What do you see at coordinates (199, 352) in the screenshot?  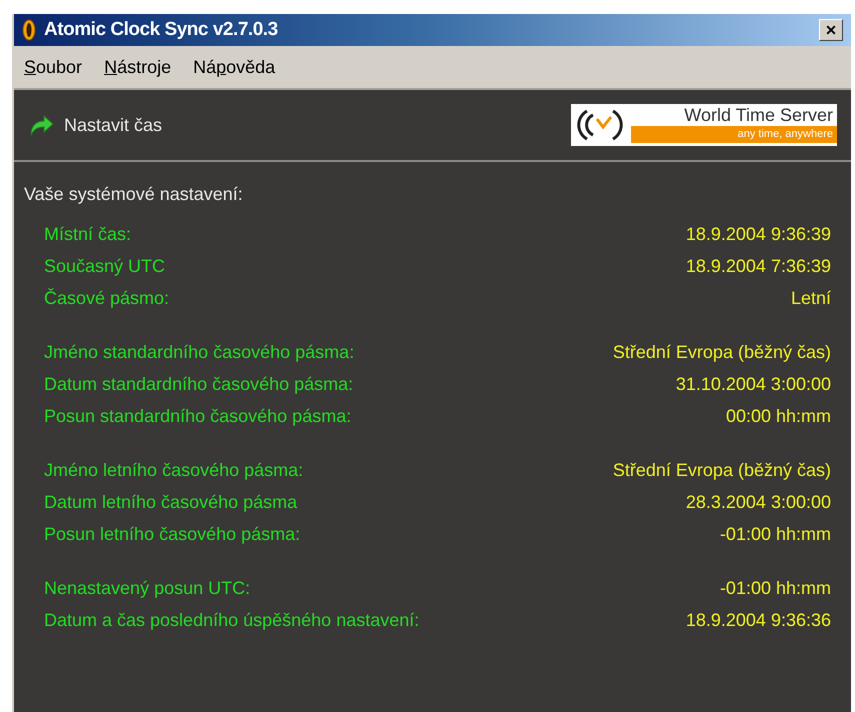 I see `setting-label: Jméno standardního časového pásma:` at bounding box center [199, 352].